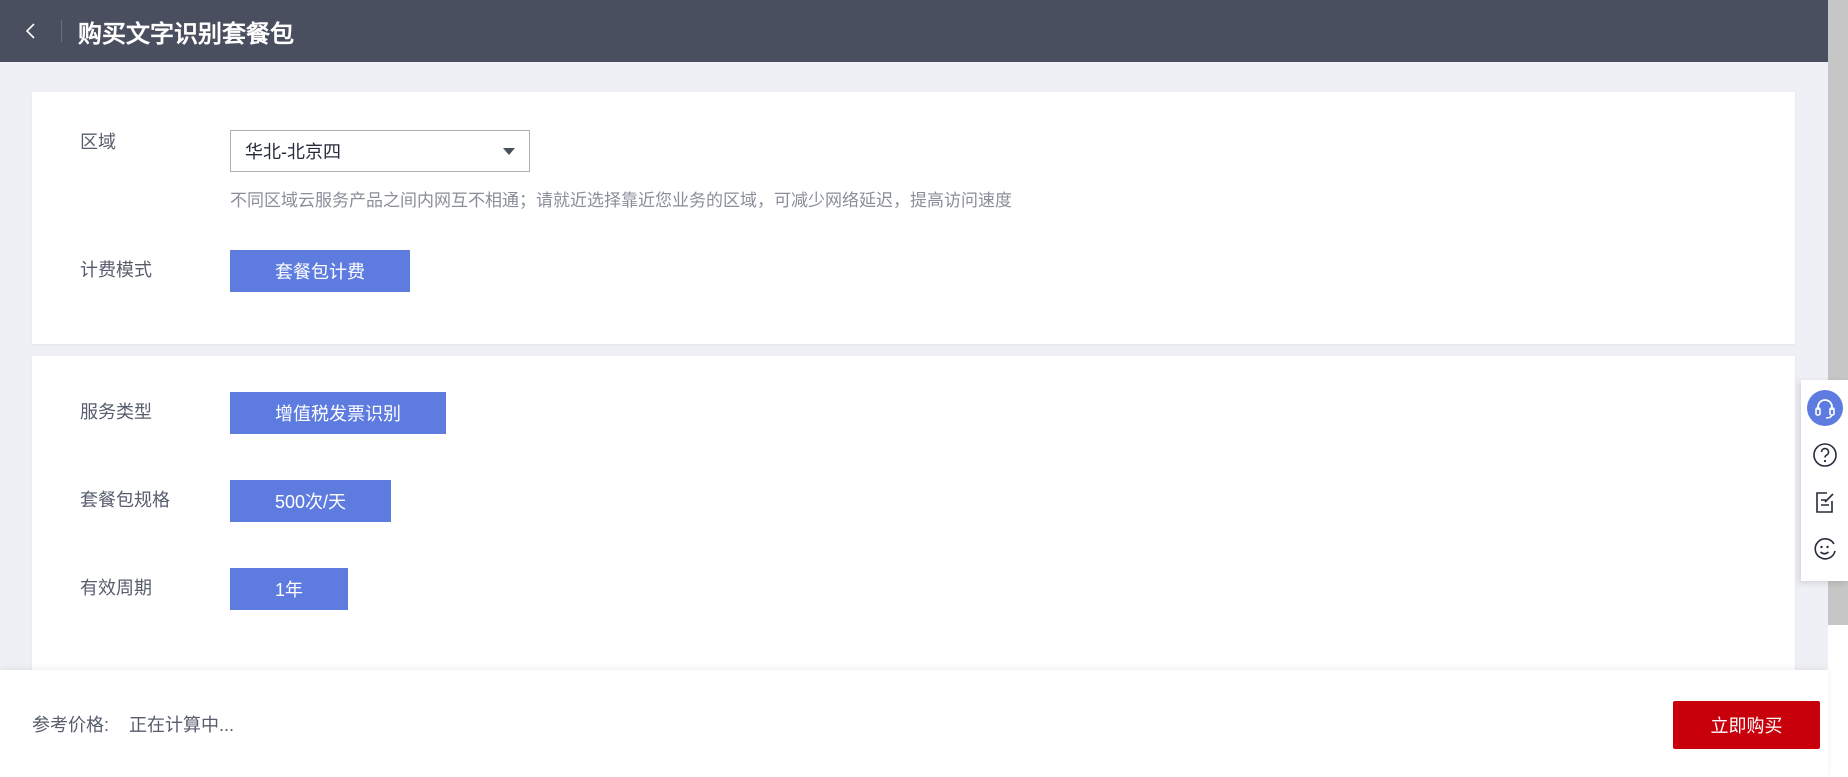 The height and width of the screenshot is (777, 1848). I want to click on feedback-button, so click(1825, 502).